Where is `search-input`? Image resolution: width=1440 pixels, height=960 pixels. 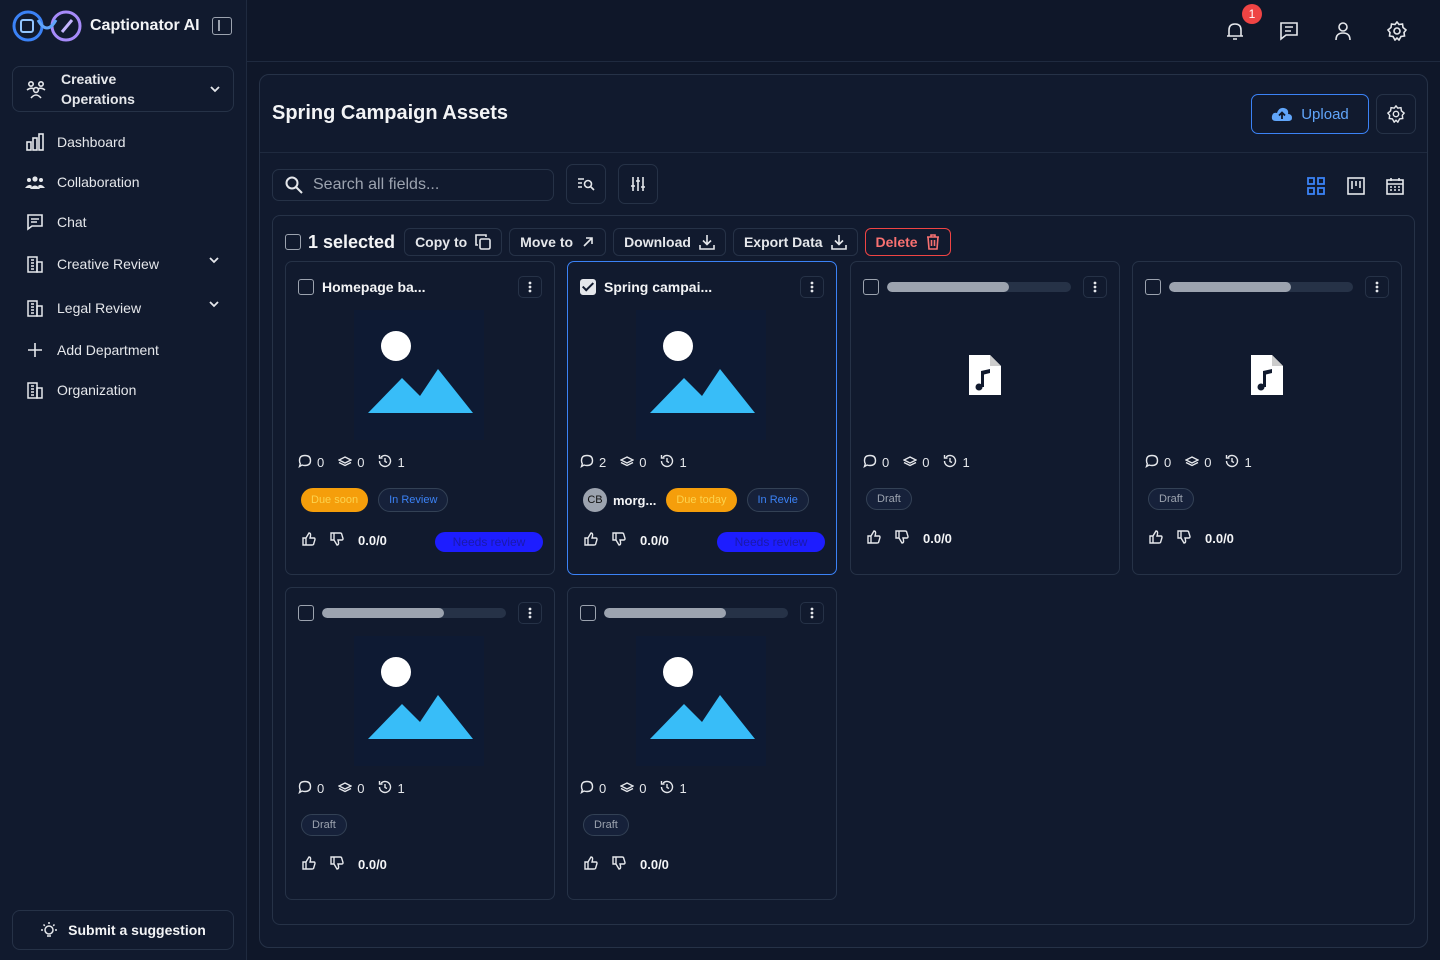
search-input is located at coordinates (428, 185).